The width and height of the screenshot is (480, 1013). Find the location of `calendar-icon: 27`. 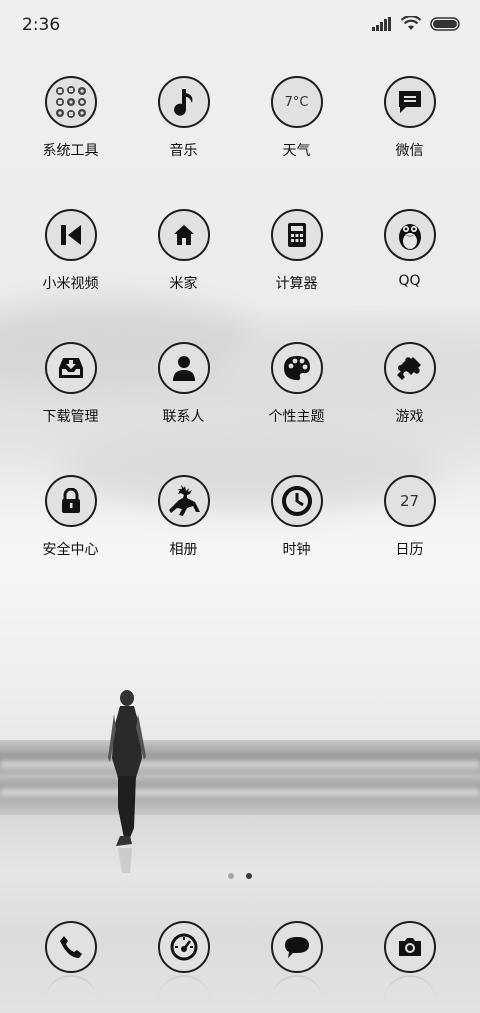

calendar-icon: 27 is located at coordinates (409, 501).